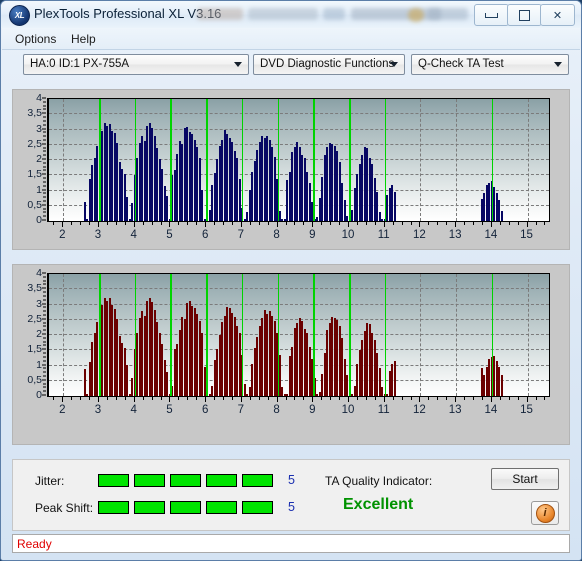  Describe the element at coordinates (35, 39) in the screenshot. I see `menu-item-options: Options` at that location.